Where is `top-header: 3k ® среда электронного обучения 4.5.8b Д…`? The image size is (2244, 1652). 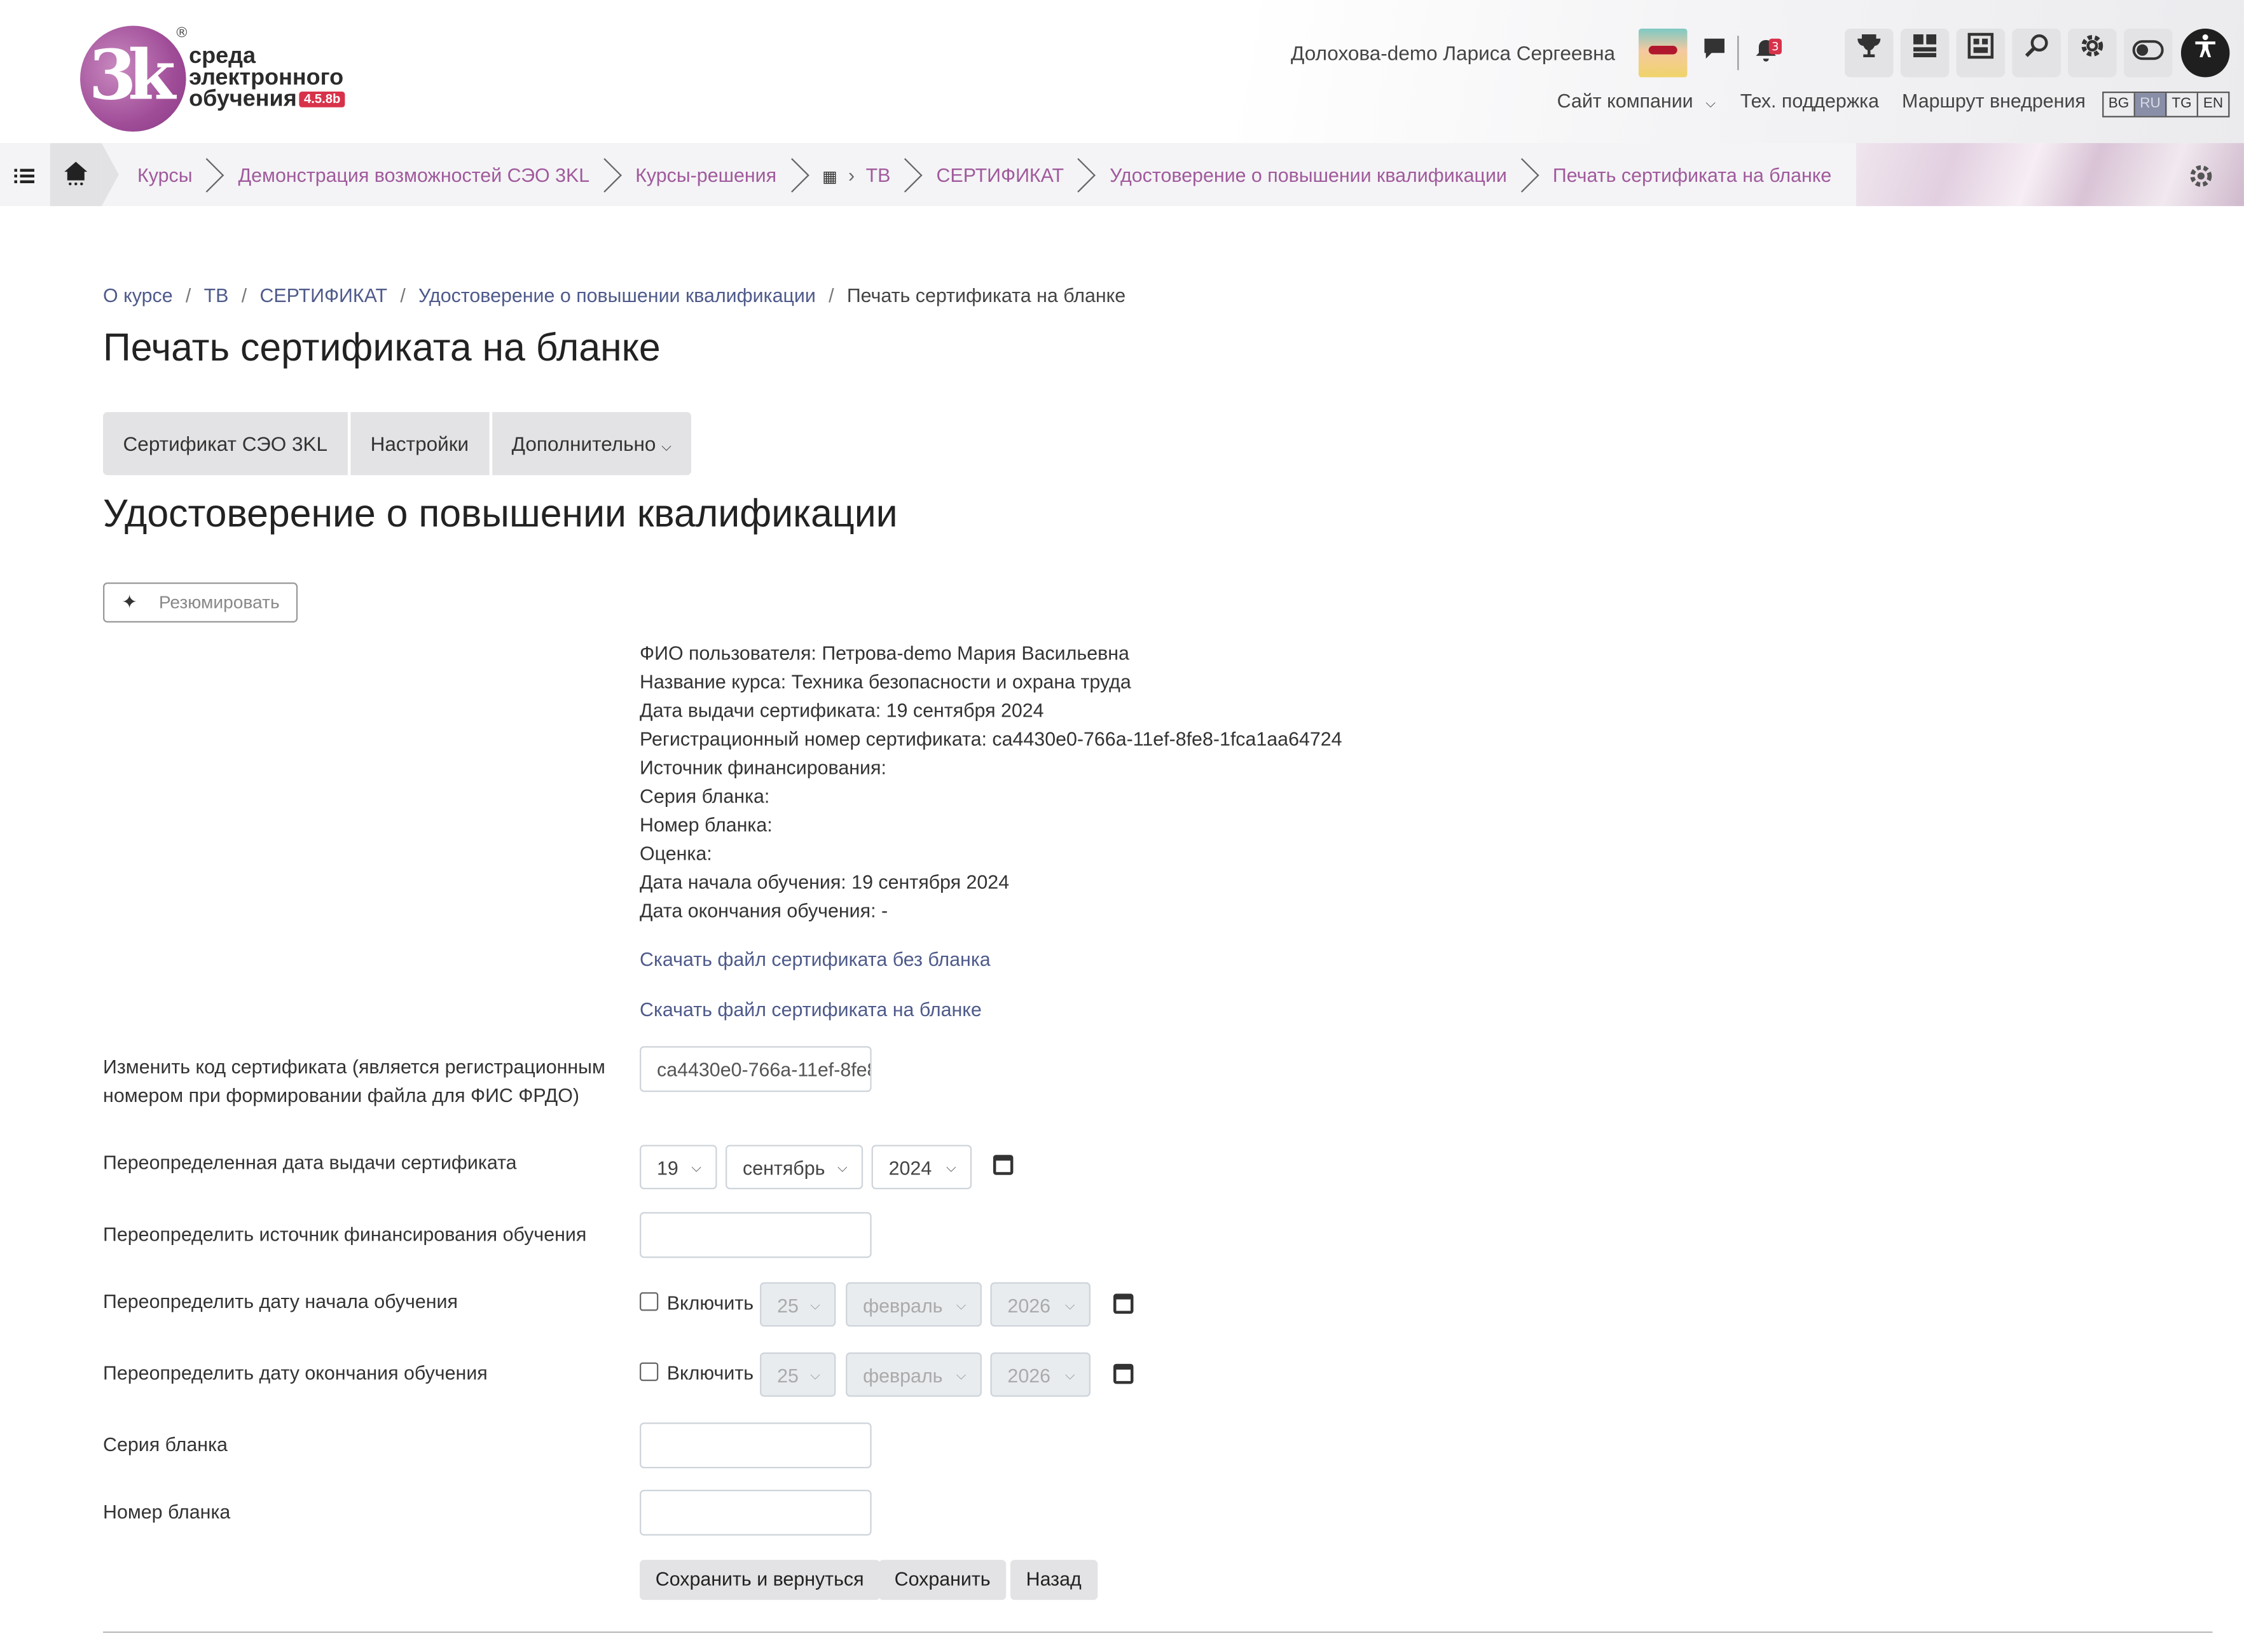 top-header: 3k ® среда электронного обучения 4.5.8b Д… is located at coordinates (1122, 72).